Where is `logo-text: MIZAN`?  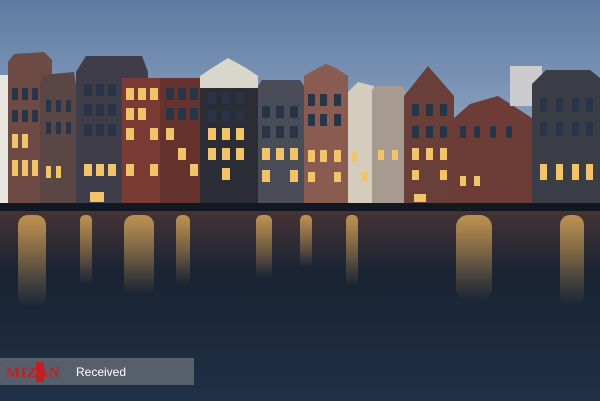 logo-text: MIZAN is located at coordinates (33, 372).